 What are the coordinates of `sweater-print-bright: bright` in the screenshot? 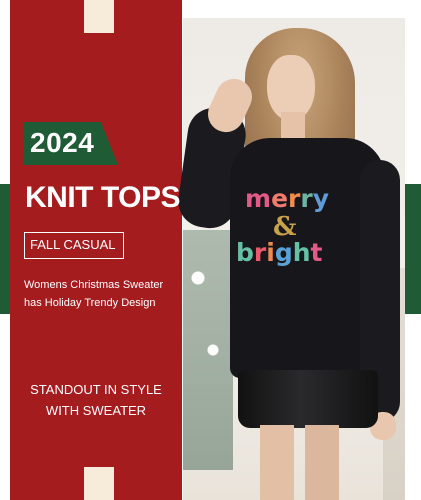 It's located at (291, 252).